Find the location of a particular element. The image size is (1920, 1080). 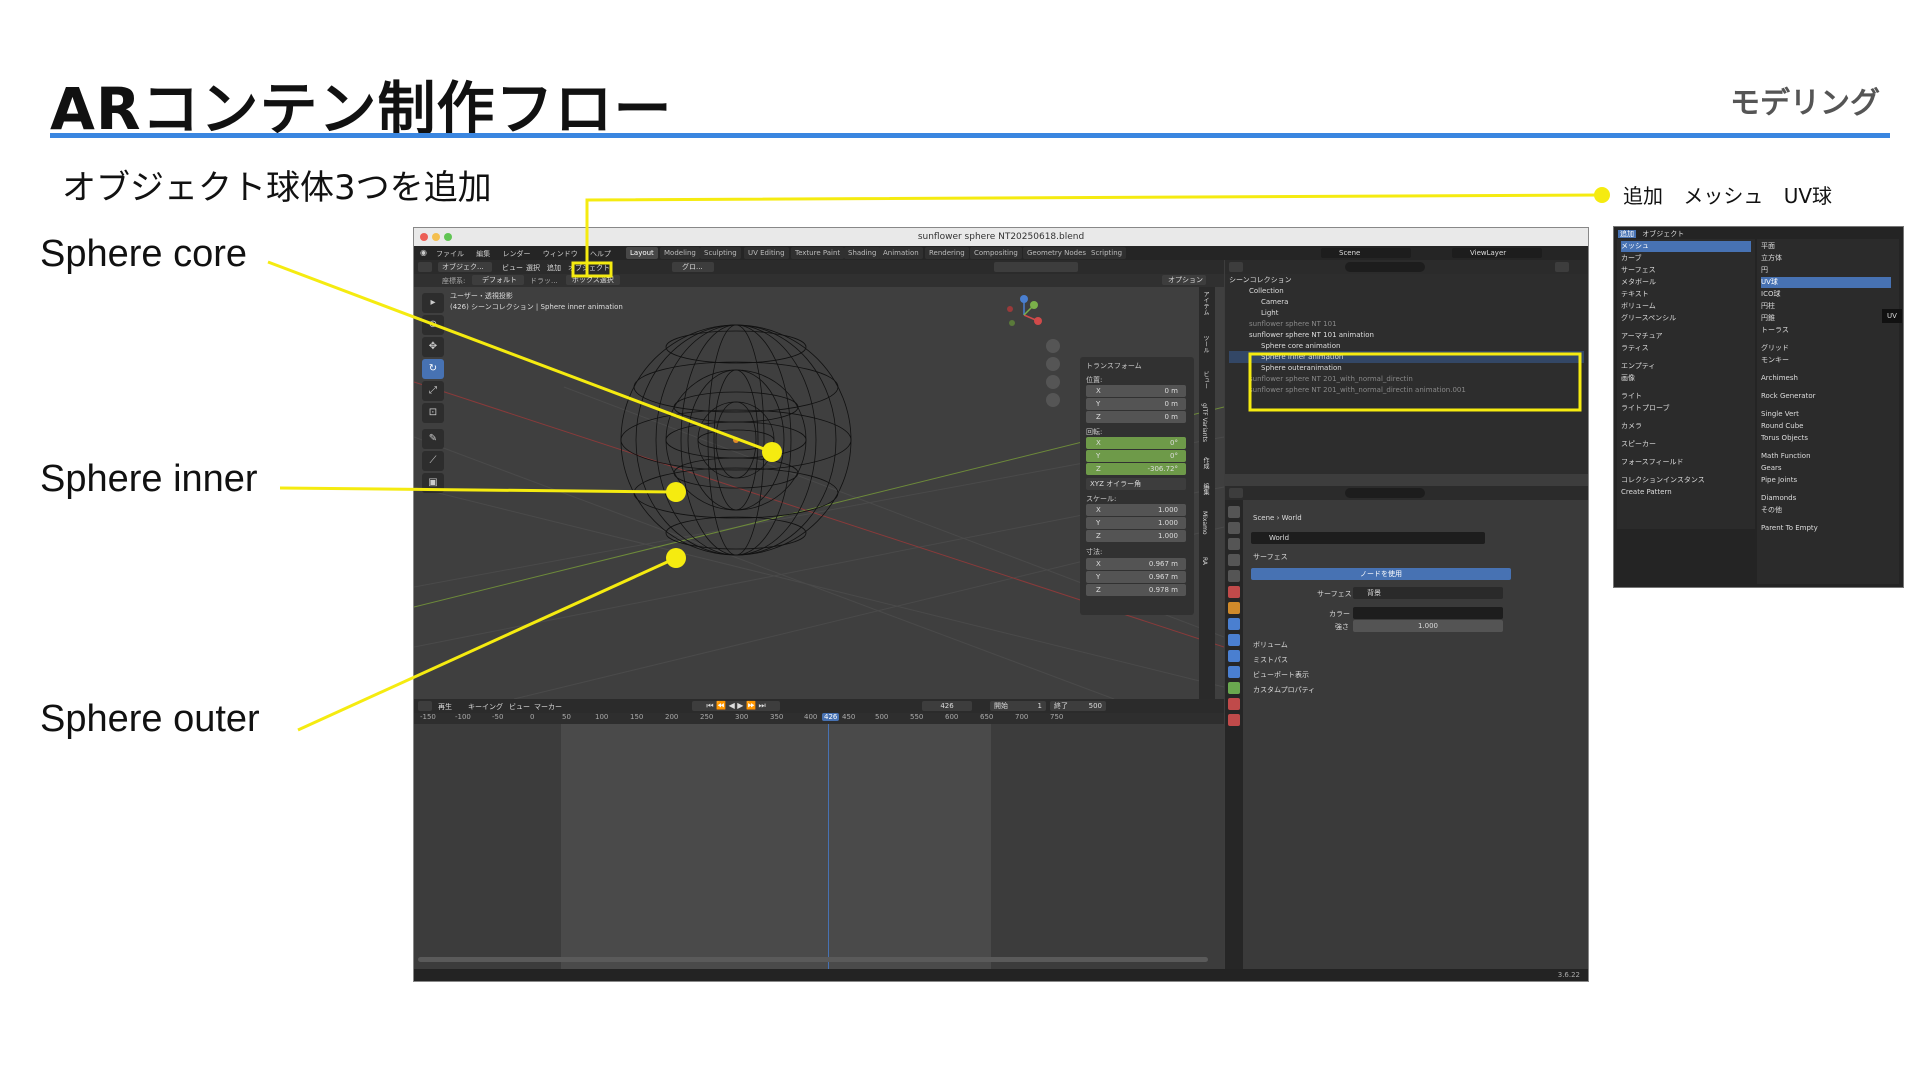

current-frame-field: 426 is located at coordinates (947, 706).